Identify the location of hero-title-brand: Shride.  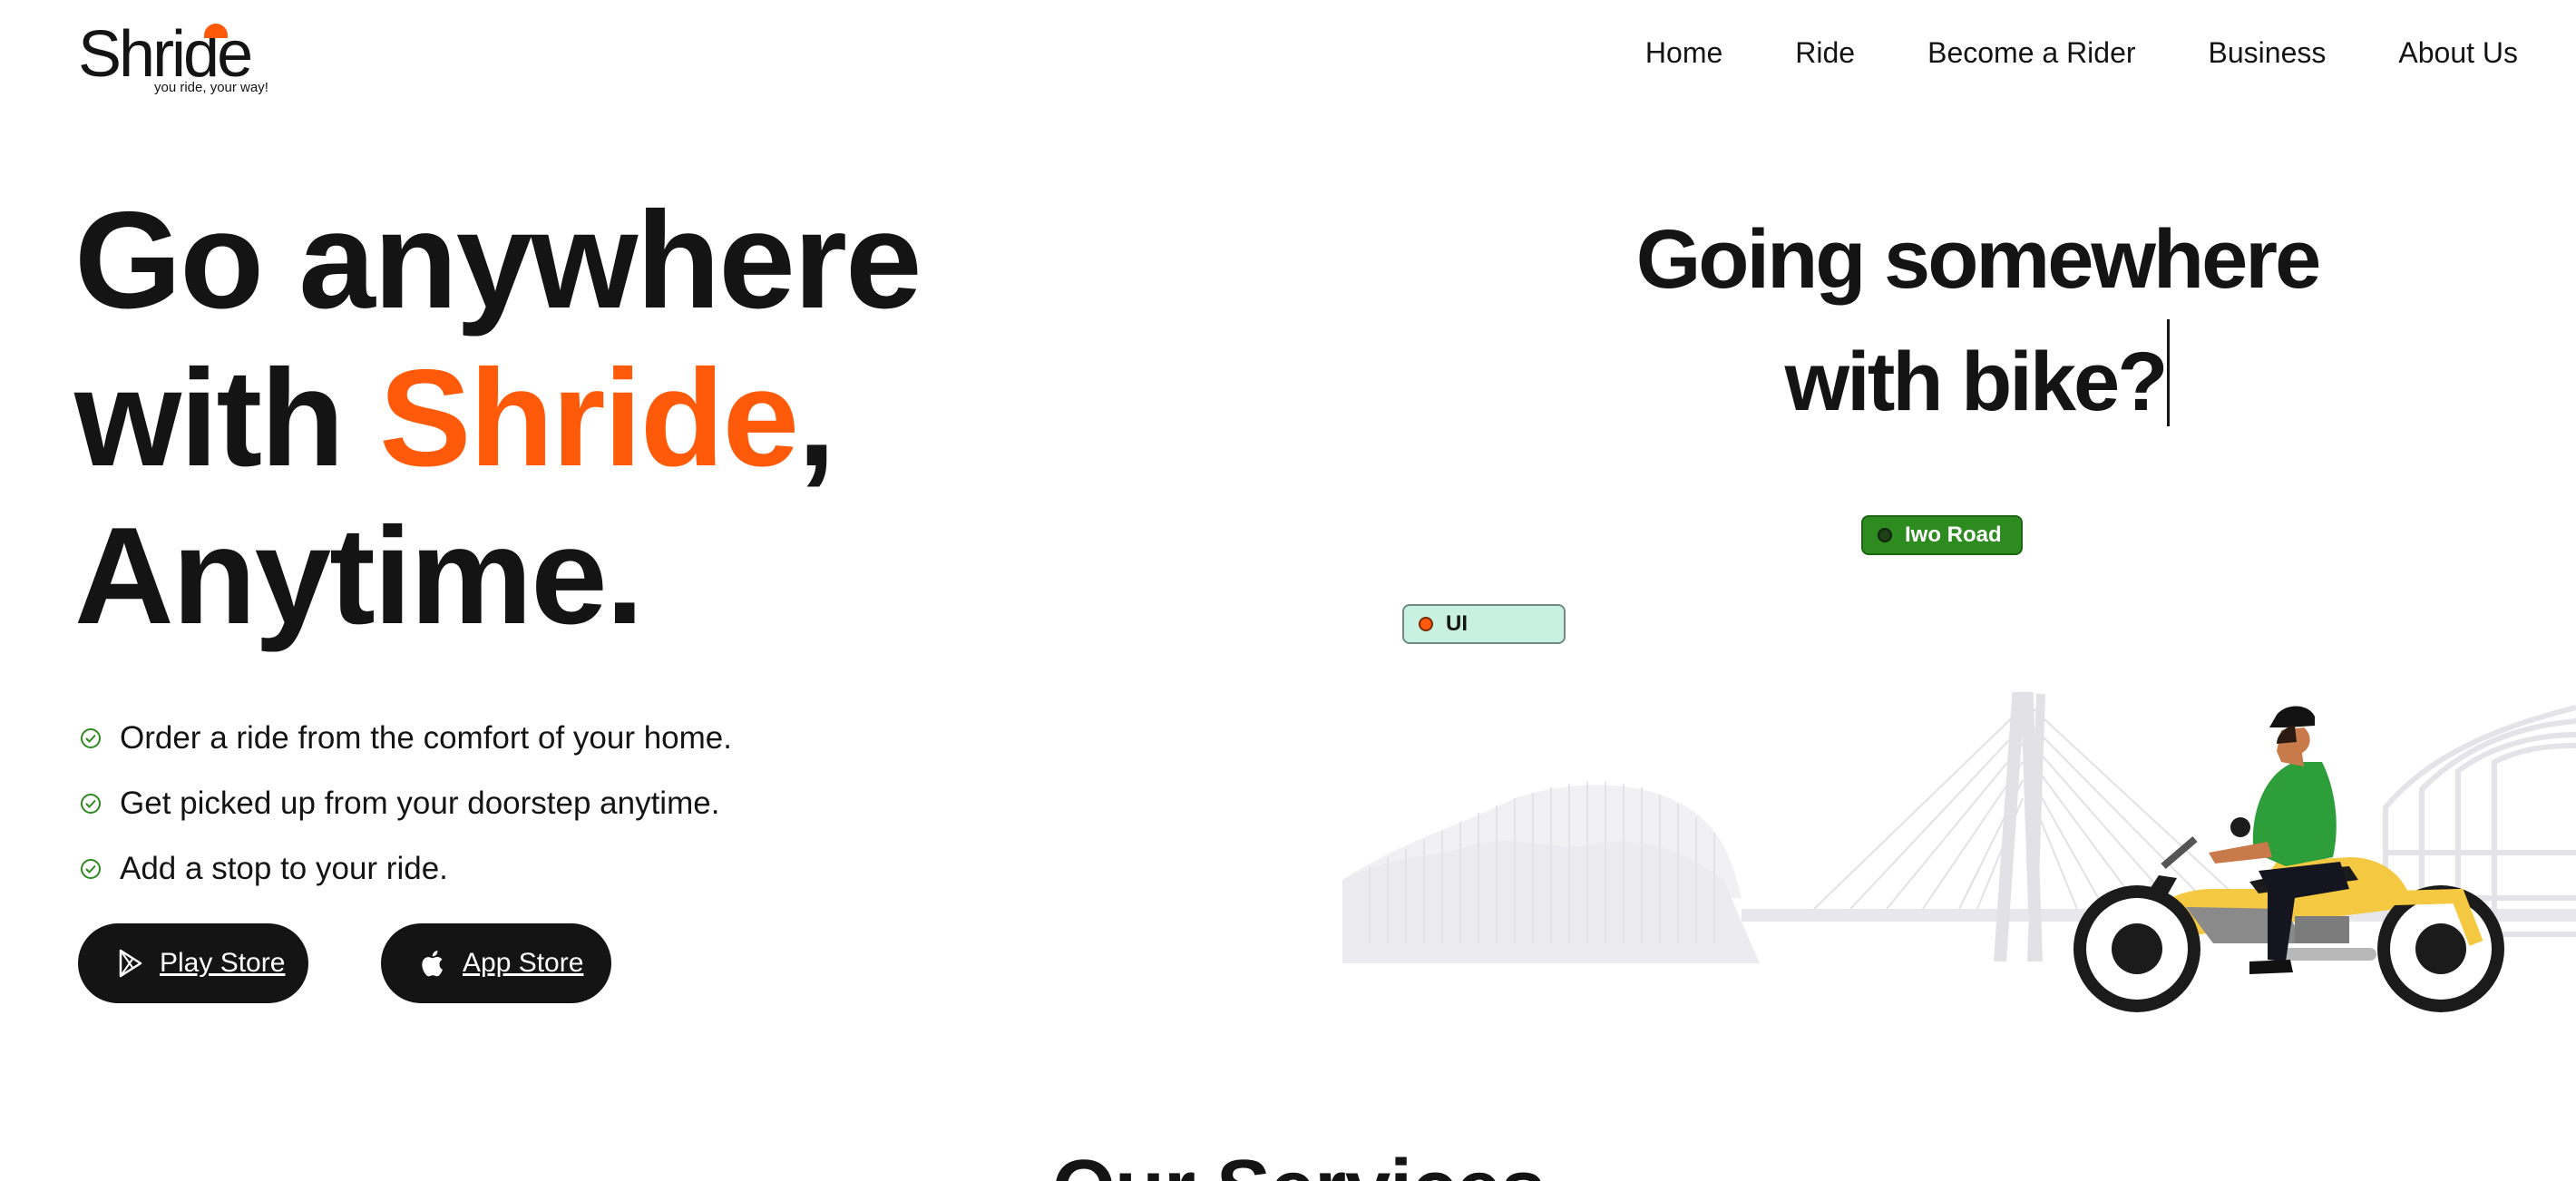
(589, 418).